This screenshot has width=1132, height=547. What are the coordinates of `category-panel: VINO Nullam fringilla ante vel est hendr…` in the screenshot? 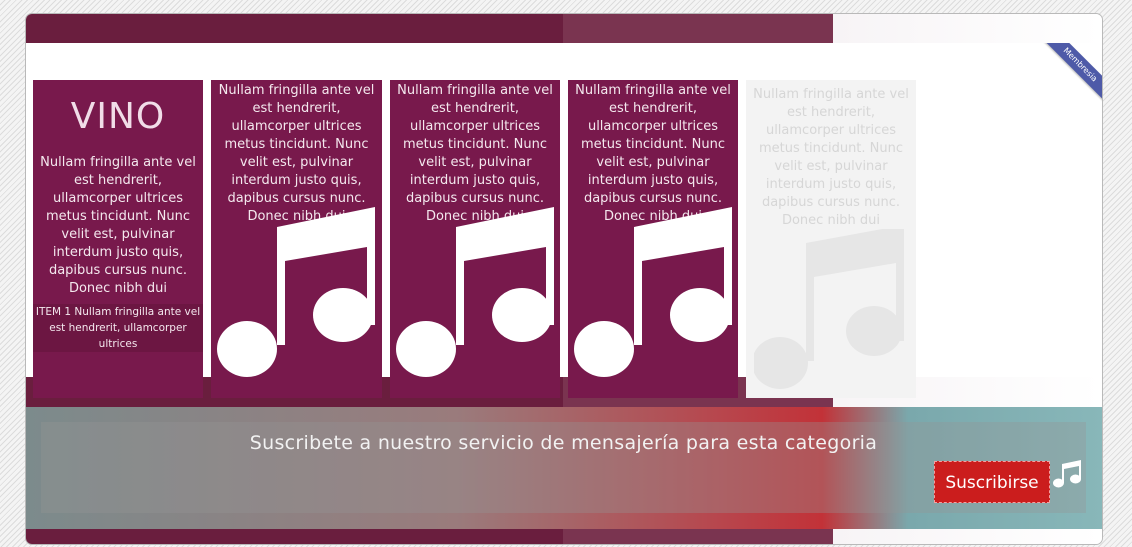 It's located at (118, 239).